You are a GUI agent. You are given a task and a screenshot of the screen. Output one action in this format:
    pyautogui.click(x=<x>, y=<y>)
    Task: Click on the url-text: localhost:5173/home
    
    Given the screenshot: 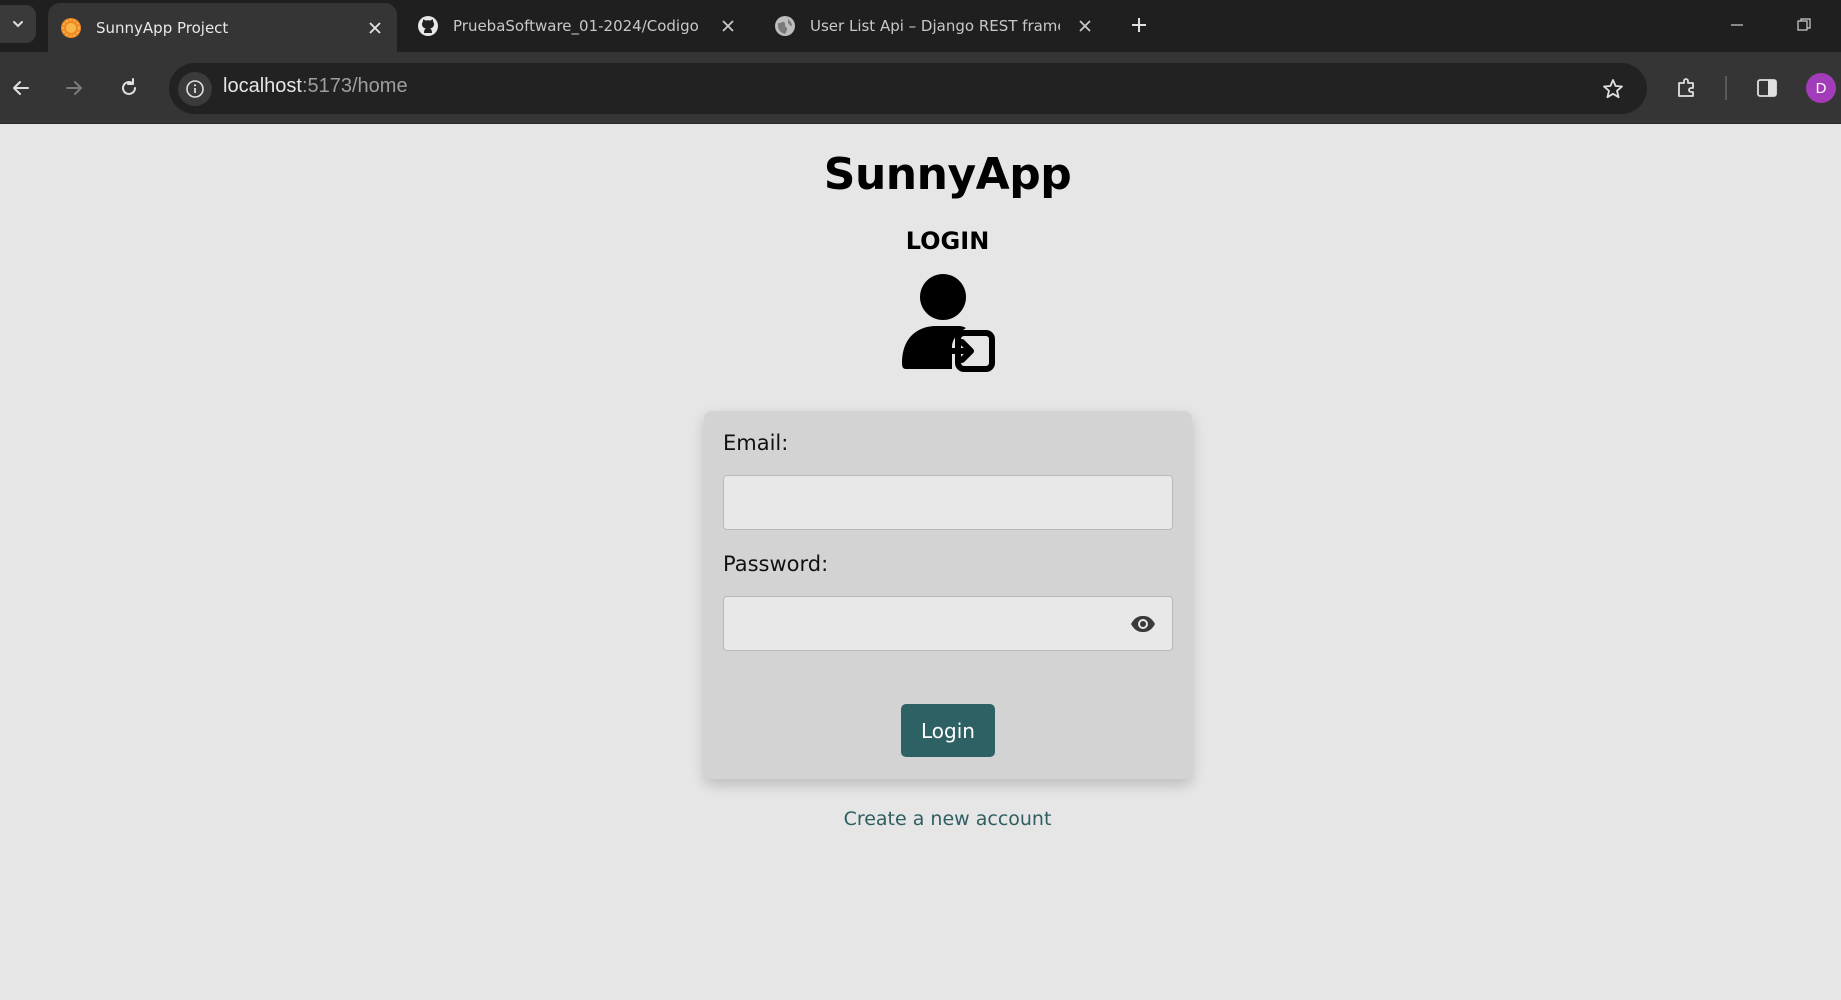 What is the action you would take?
    pyautogui.click(x=315, y=86)
    